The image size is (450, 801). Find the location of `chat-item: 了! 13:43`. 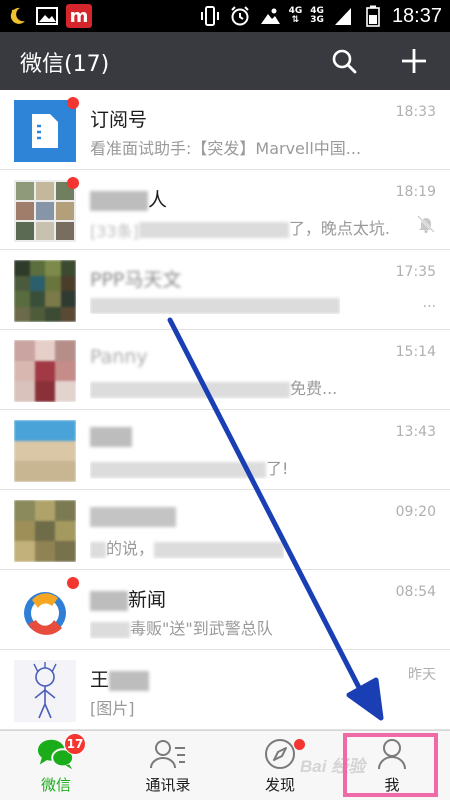

chat-item: 了! 13:43 is located at coordinates (225, 450).